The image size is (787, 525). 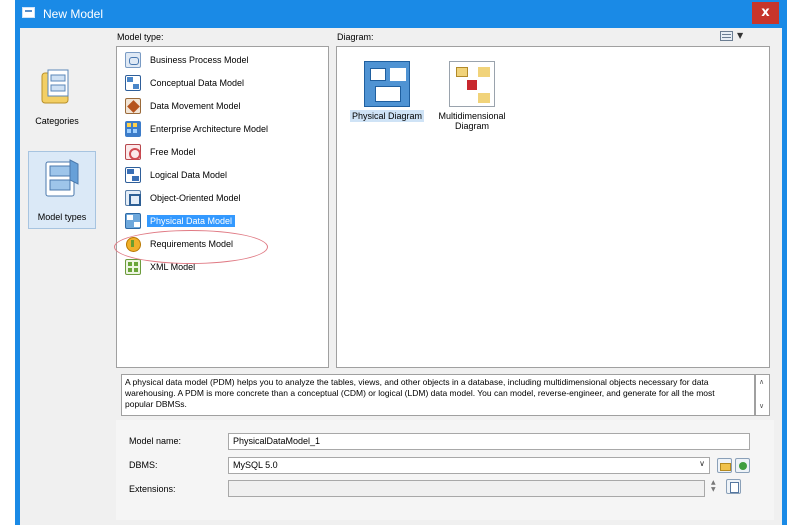 What do you see at coordinates (191, 247) in the screenshot?
I see `annotation-ellipse` at bounding box center [191, 247].